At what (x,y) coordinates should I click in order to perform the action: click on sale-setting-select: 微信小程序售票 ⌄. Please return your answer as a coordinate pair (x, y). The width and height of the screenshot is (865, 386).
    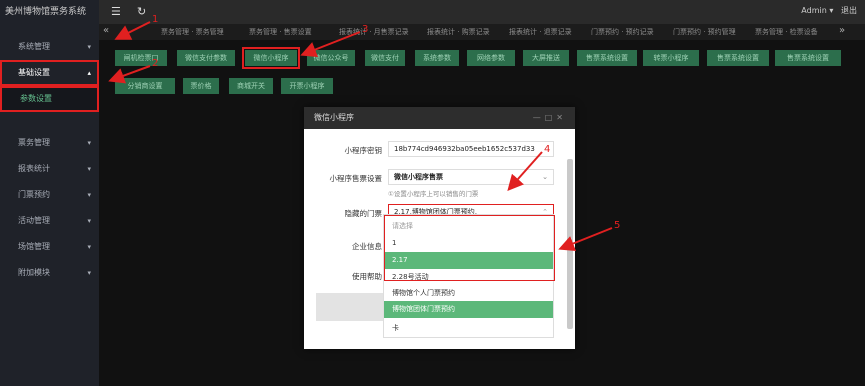
    Looking at the image, I should click on (471, 177).